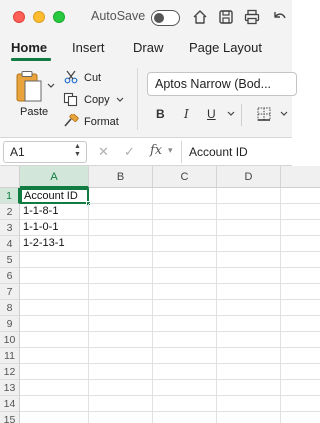 The width and height of the screenshot is (320, 423). Describe the element at coordinates (54, 228) in the screenshot. I see `cell: 1-1-0-1` at that location.